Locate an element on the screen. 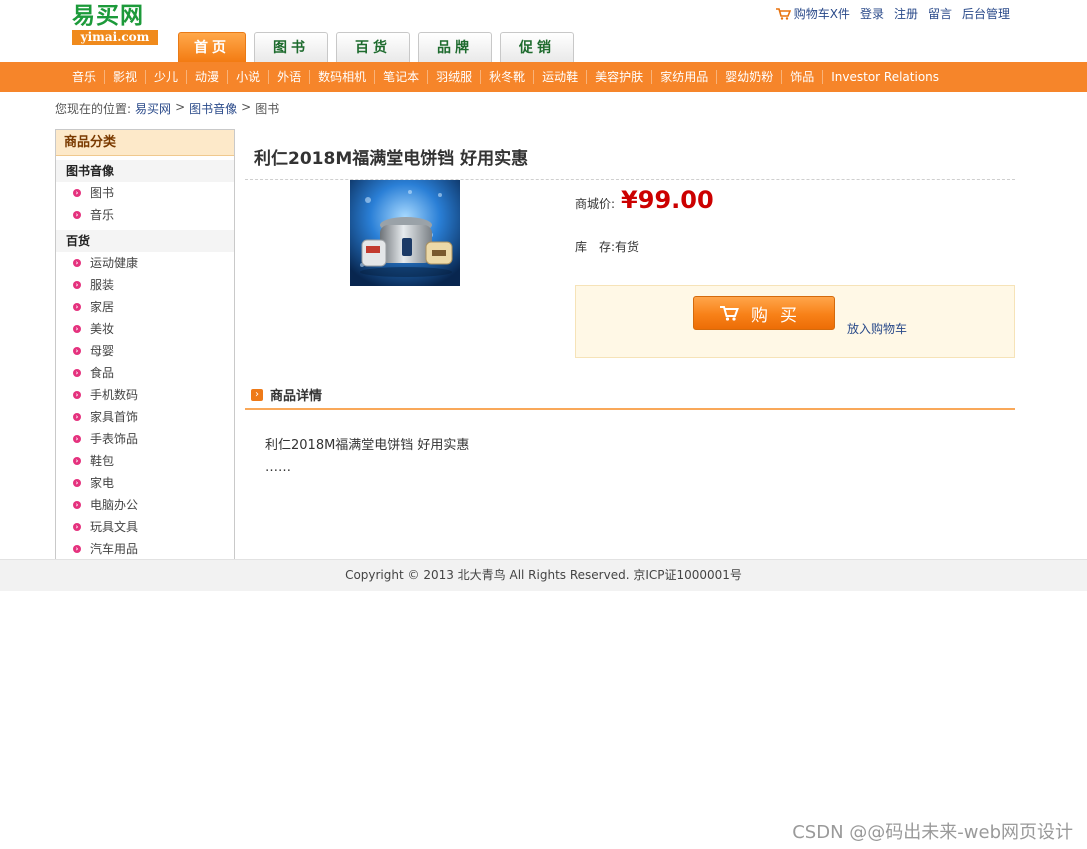 The image size is (1087, 849). message-link: 留言 is located at coordinates (940, 13).